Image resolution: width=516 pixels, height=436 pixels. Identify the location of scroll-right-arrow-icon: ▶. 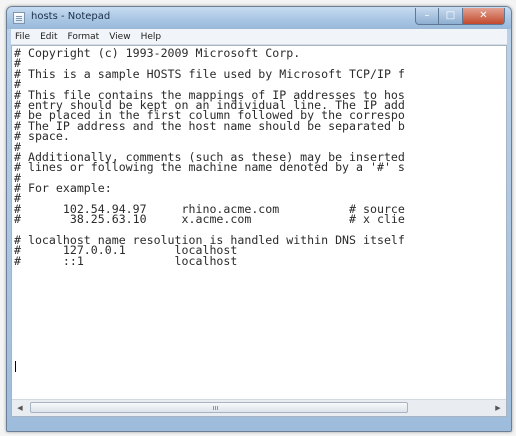
(498, 408).